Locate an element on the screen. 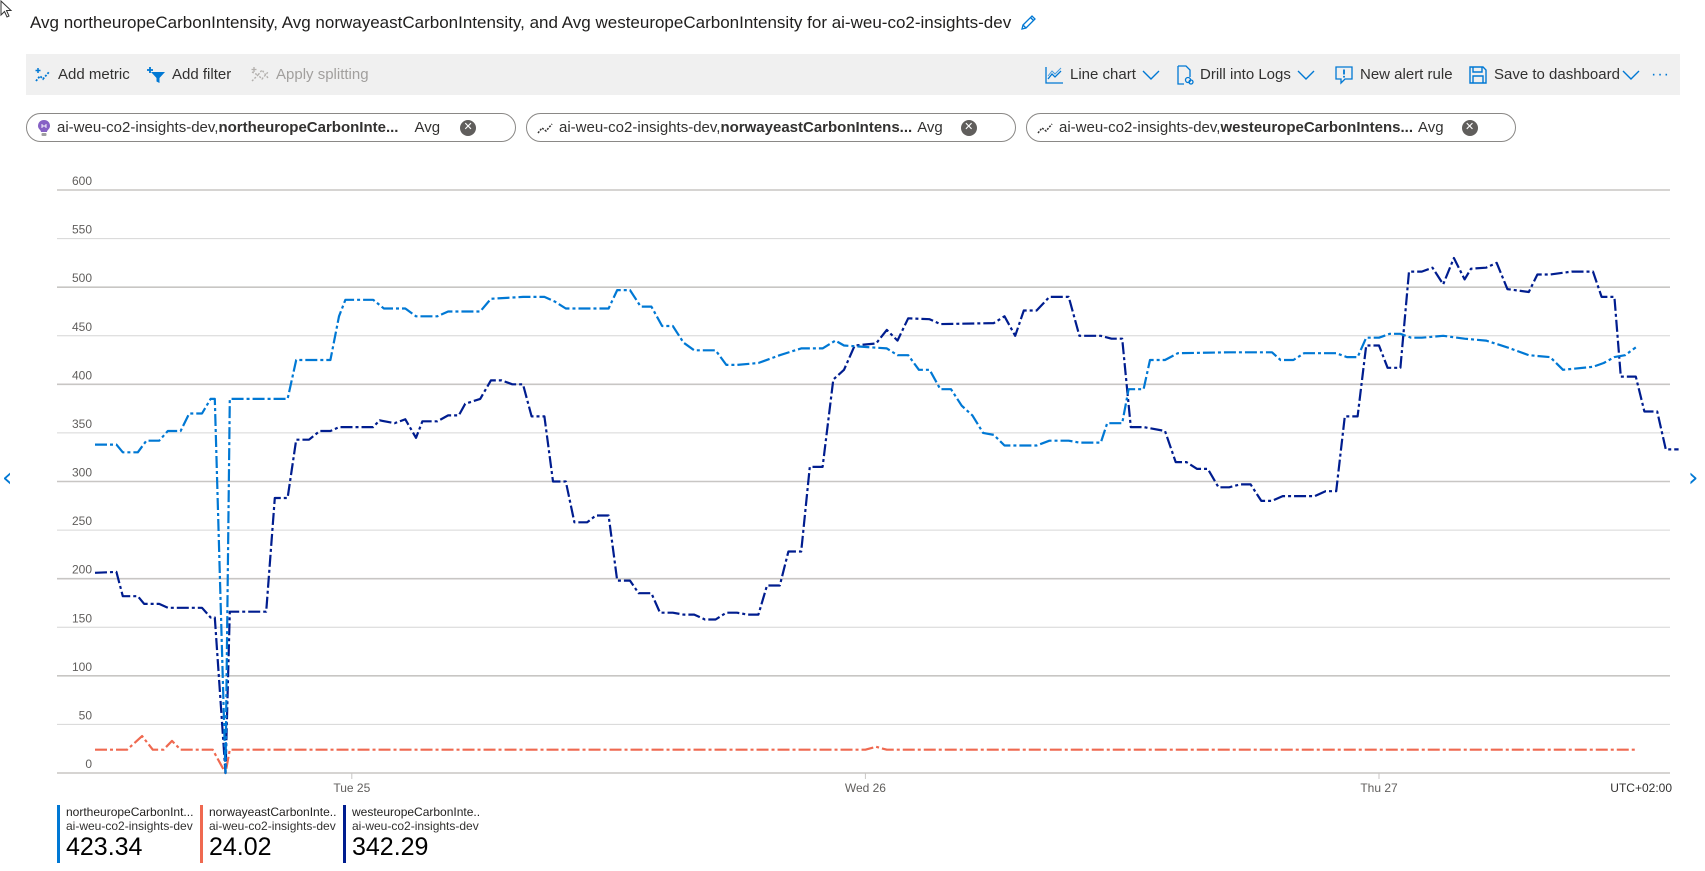  drill-into-logs-dropdown: Drill into Logs is located at coordinates (1245, 74).